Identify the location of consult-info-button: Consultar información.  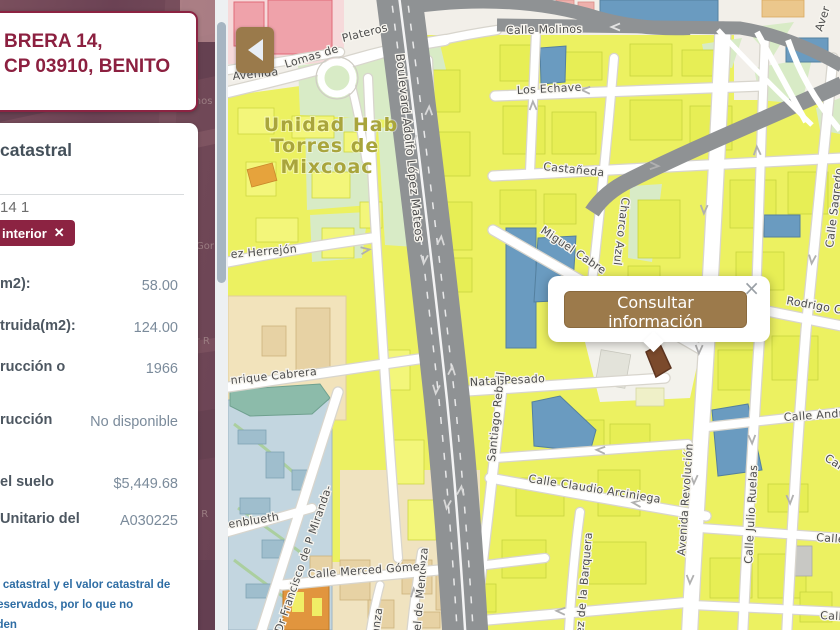
(655, 311).